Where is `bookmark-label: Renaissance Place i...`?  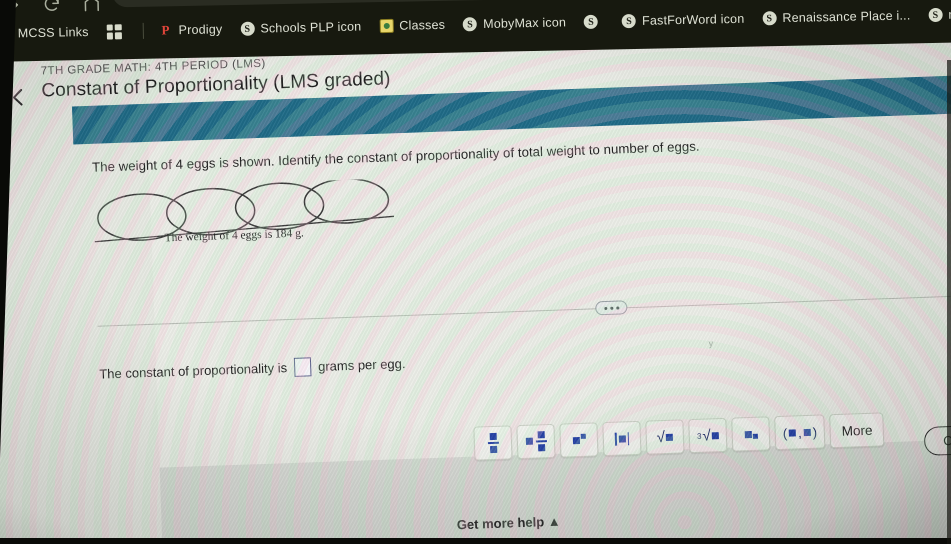
bookmark-label: Renaissance Place i... is located at coordinates (846, 17).